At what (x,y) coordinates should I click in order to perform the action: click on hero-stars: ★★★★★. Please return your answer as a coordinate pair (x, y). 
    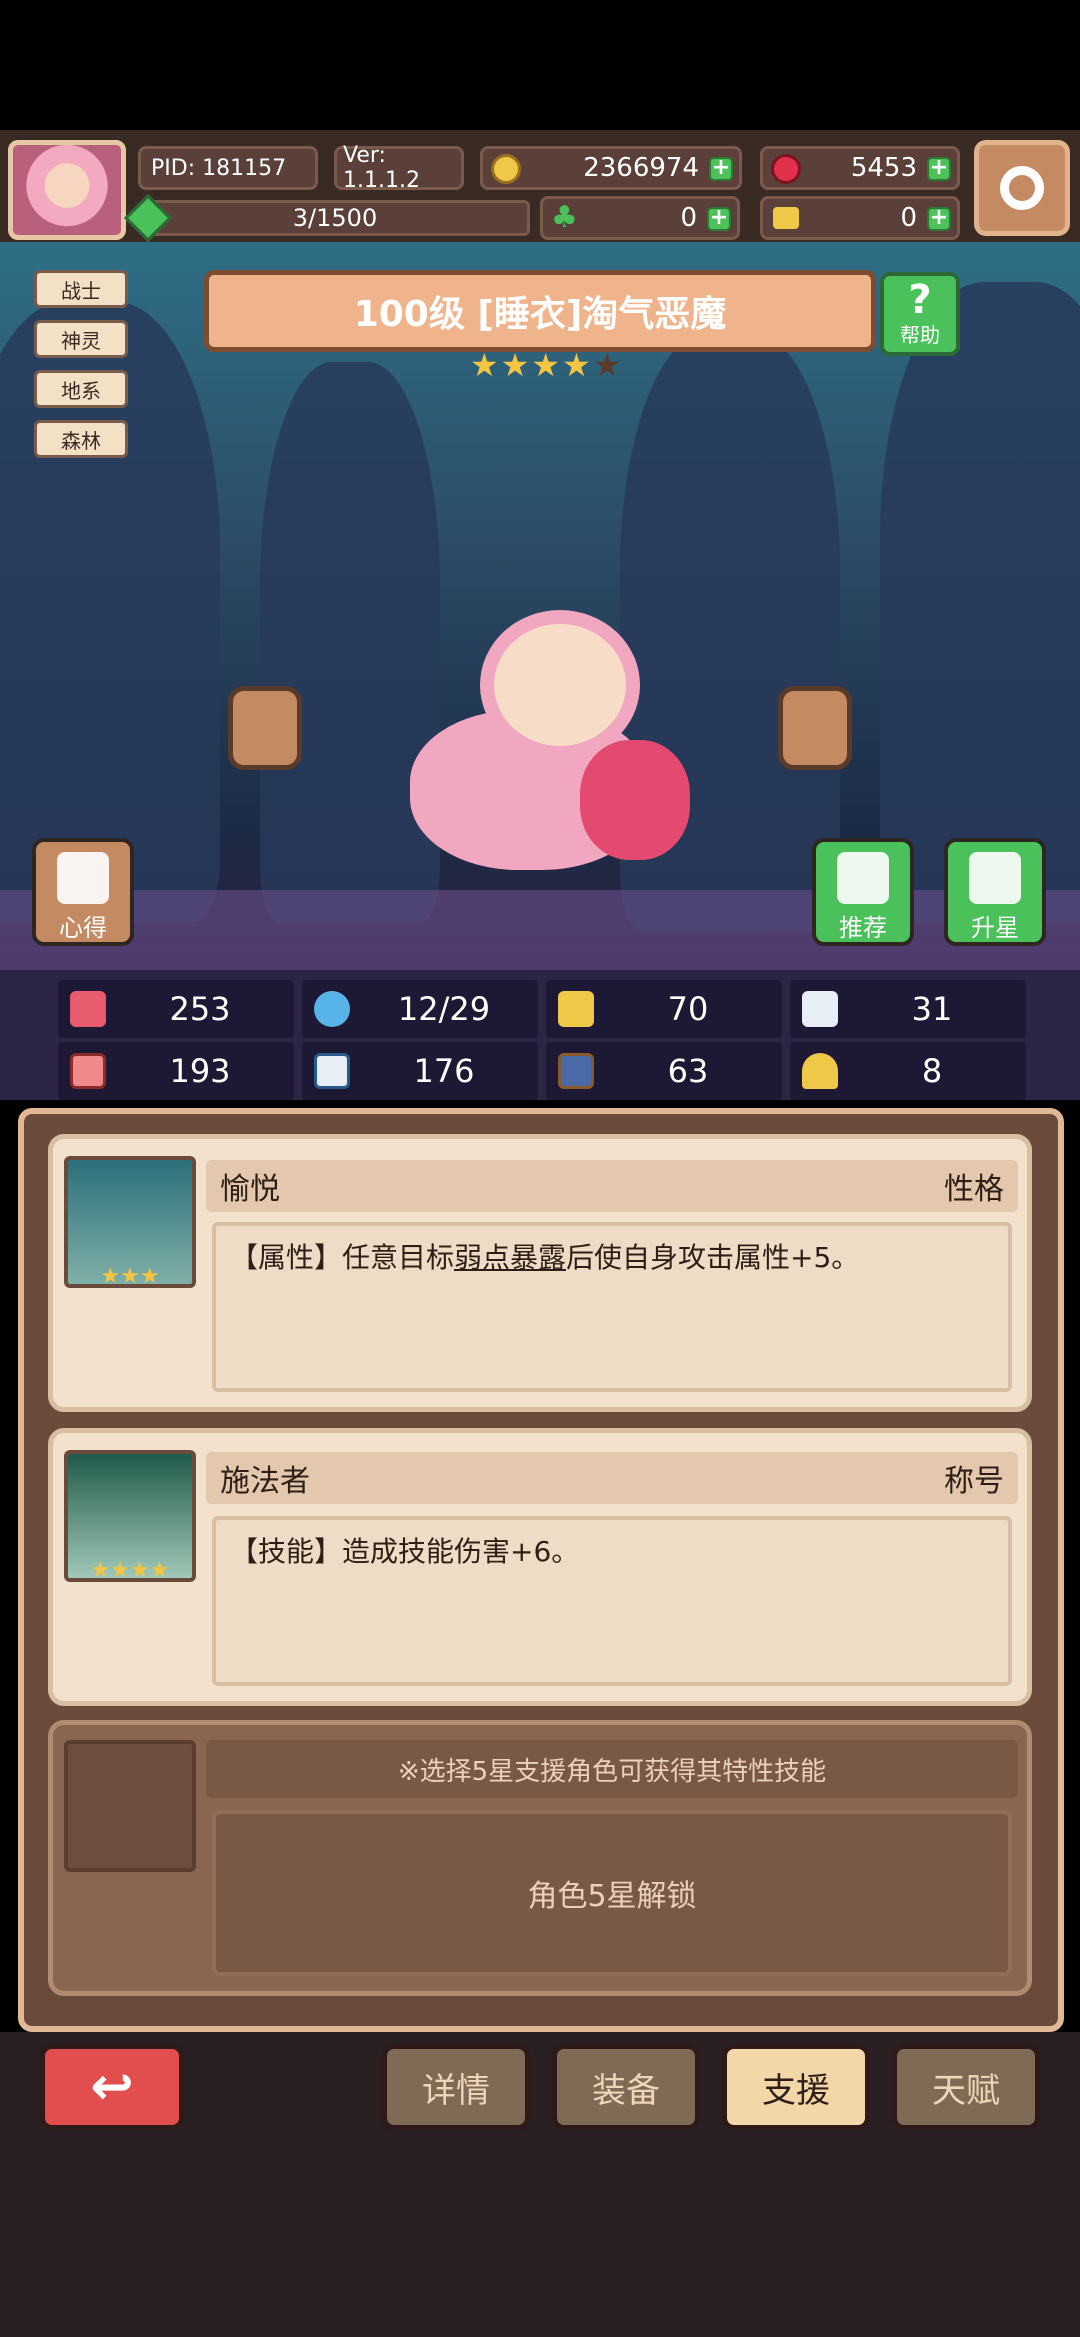
    Looking at the image, I should click on (546, 365).